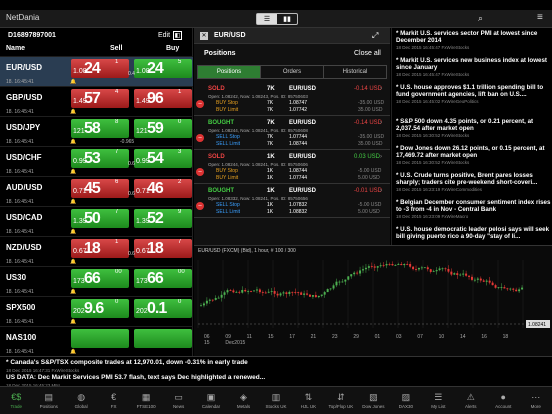  I want to click on tab-orders: Orders, so click(292, 72).